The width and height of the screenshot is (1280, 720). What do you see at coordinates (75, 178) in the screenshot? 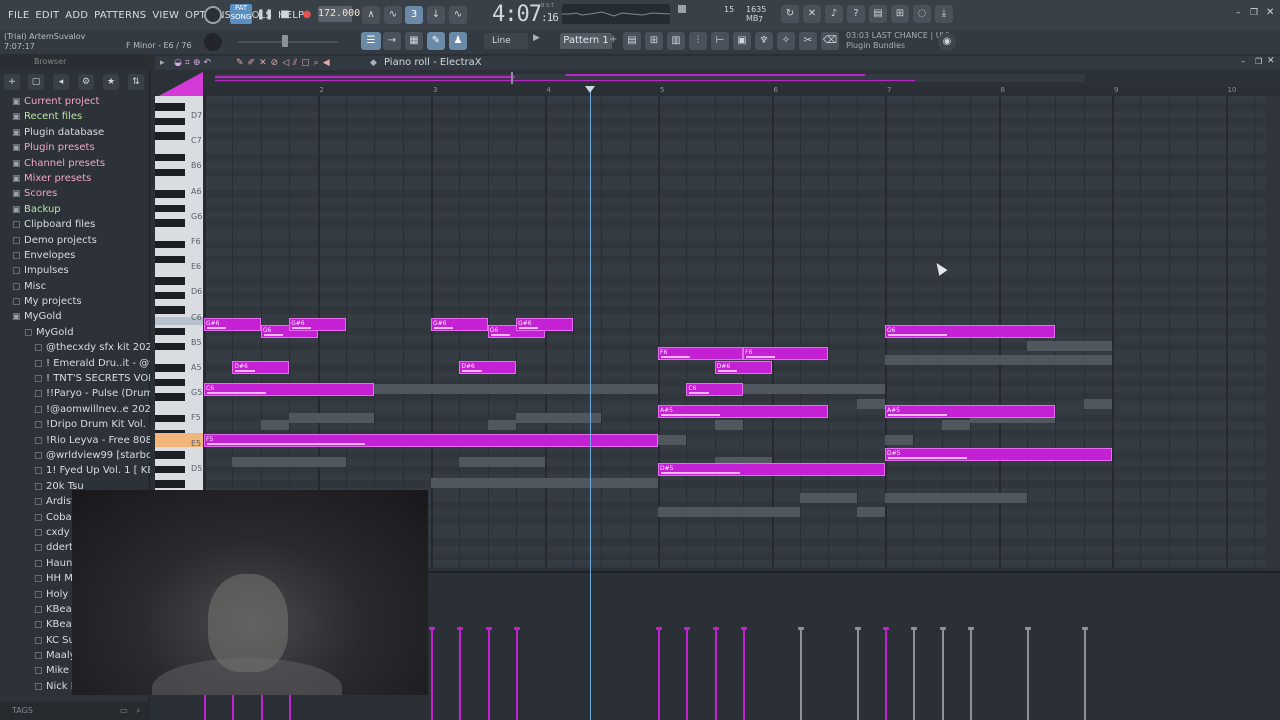
I see `browser-item: ▣ Mixer presets` at bounding box center [75, 178].